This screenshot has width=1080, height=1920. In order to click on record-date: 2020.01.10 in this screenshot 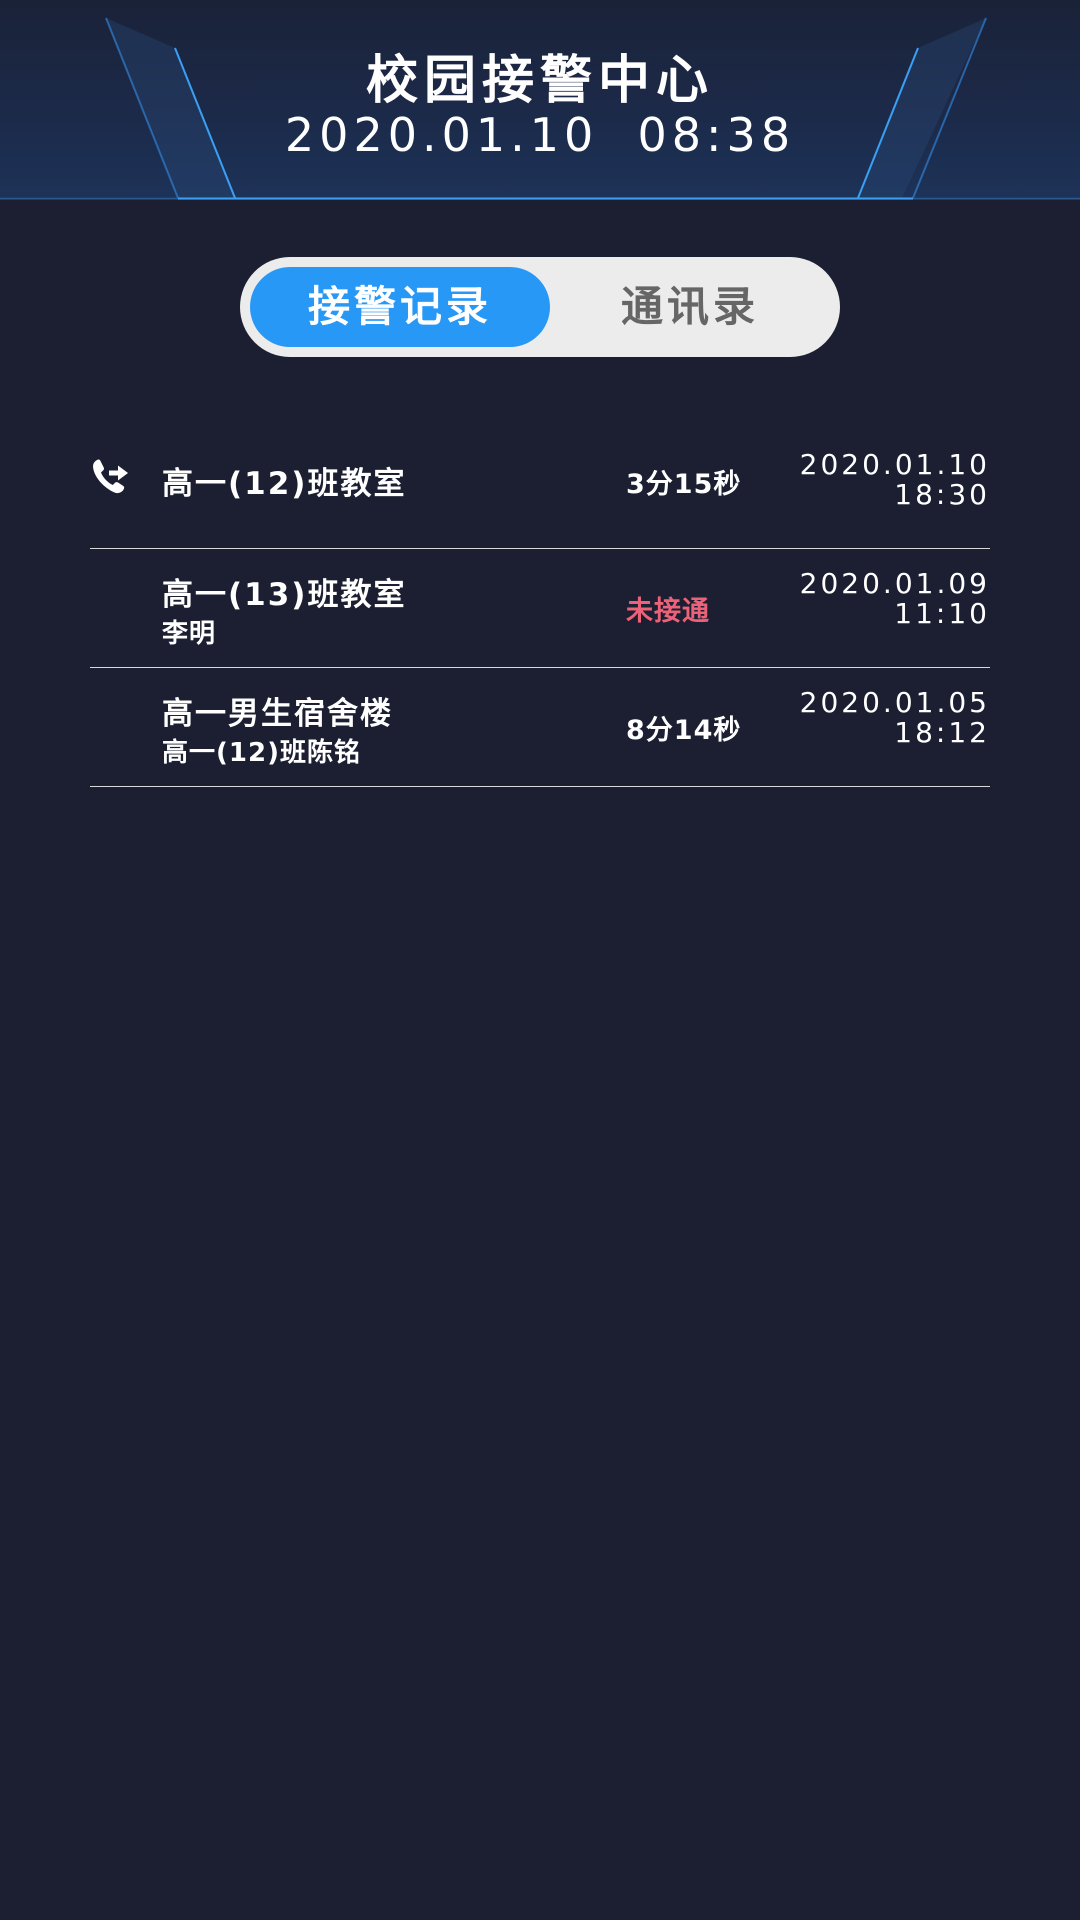, I will do `click(894, 464)`.